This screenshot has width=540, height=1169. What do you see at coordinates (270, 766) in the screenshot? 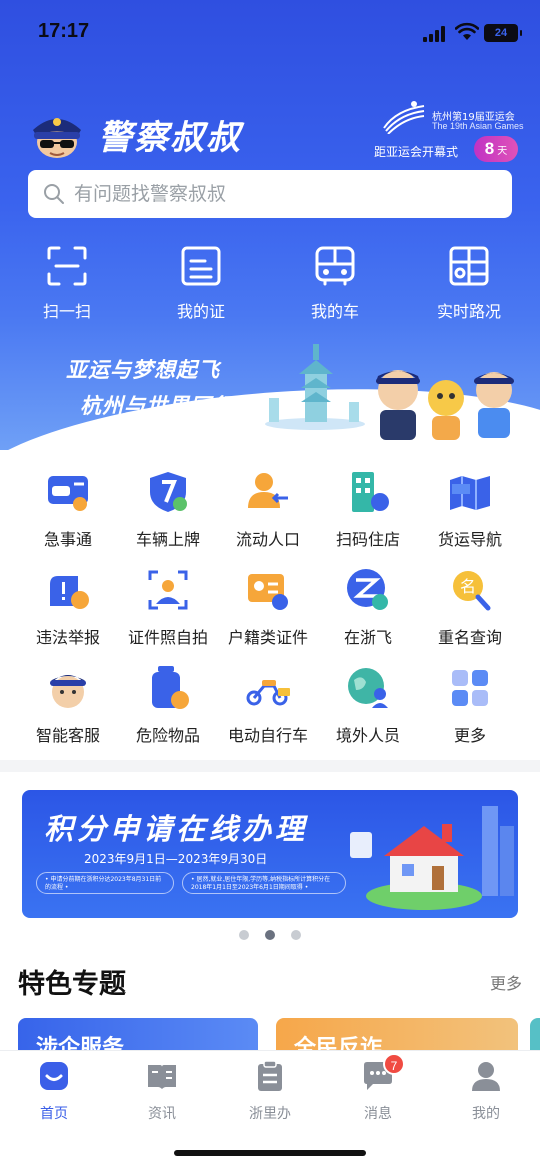
I see `section-divider` at bounding box center [270, 766].